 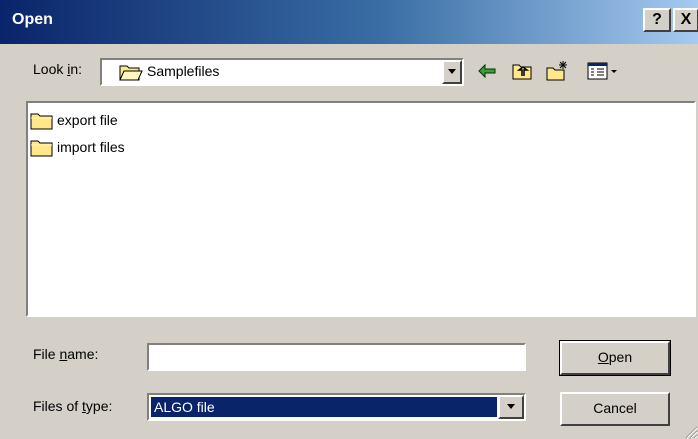 I want to click on close-button: X, so click(x=685, y=20).